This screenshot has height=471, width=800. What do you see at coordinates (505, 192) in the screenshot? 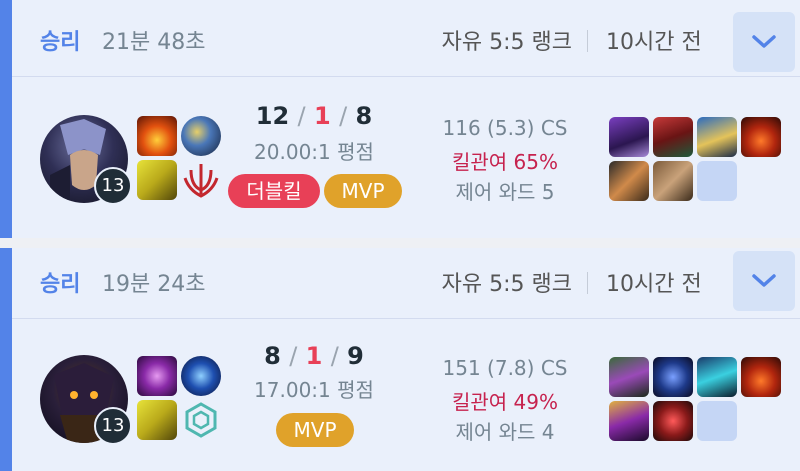
I see `control-wards: 제어 와드 5` at bounding box center [505, 192].